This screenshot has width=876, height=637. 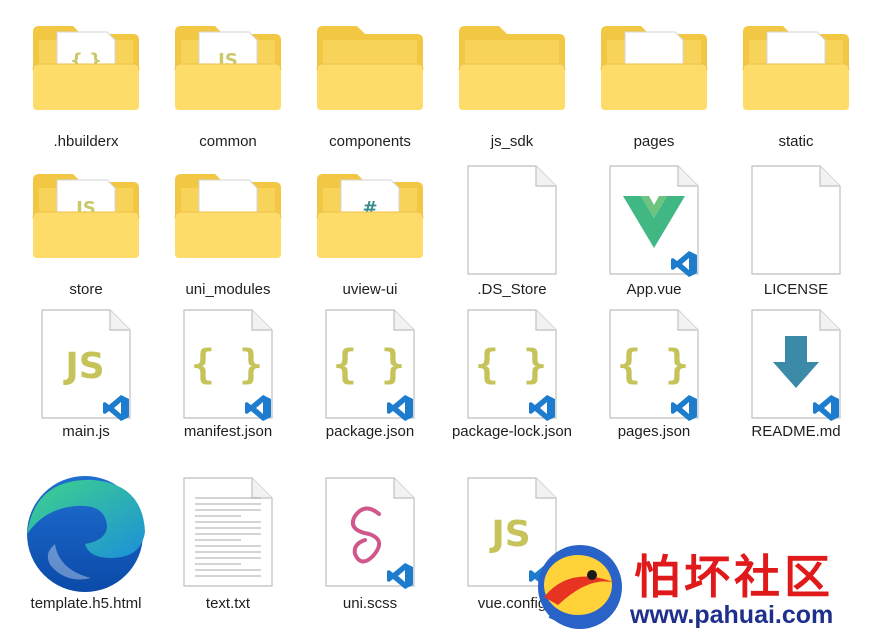 I want to click on folder-item: static, so click(x=796, y=89).